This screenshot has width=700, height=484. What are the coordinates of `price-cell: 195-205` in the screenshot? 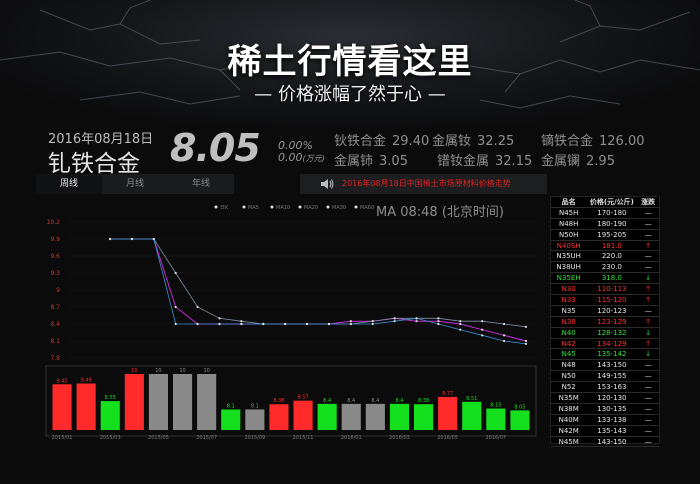 It's located at (612, 234).